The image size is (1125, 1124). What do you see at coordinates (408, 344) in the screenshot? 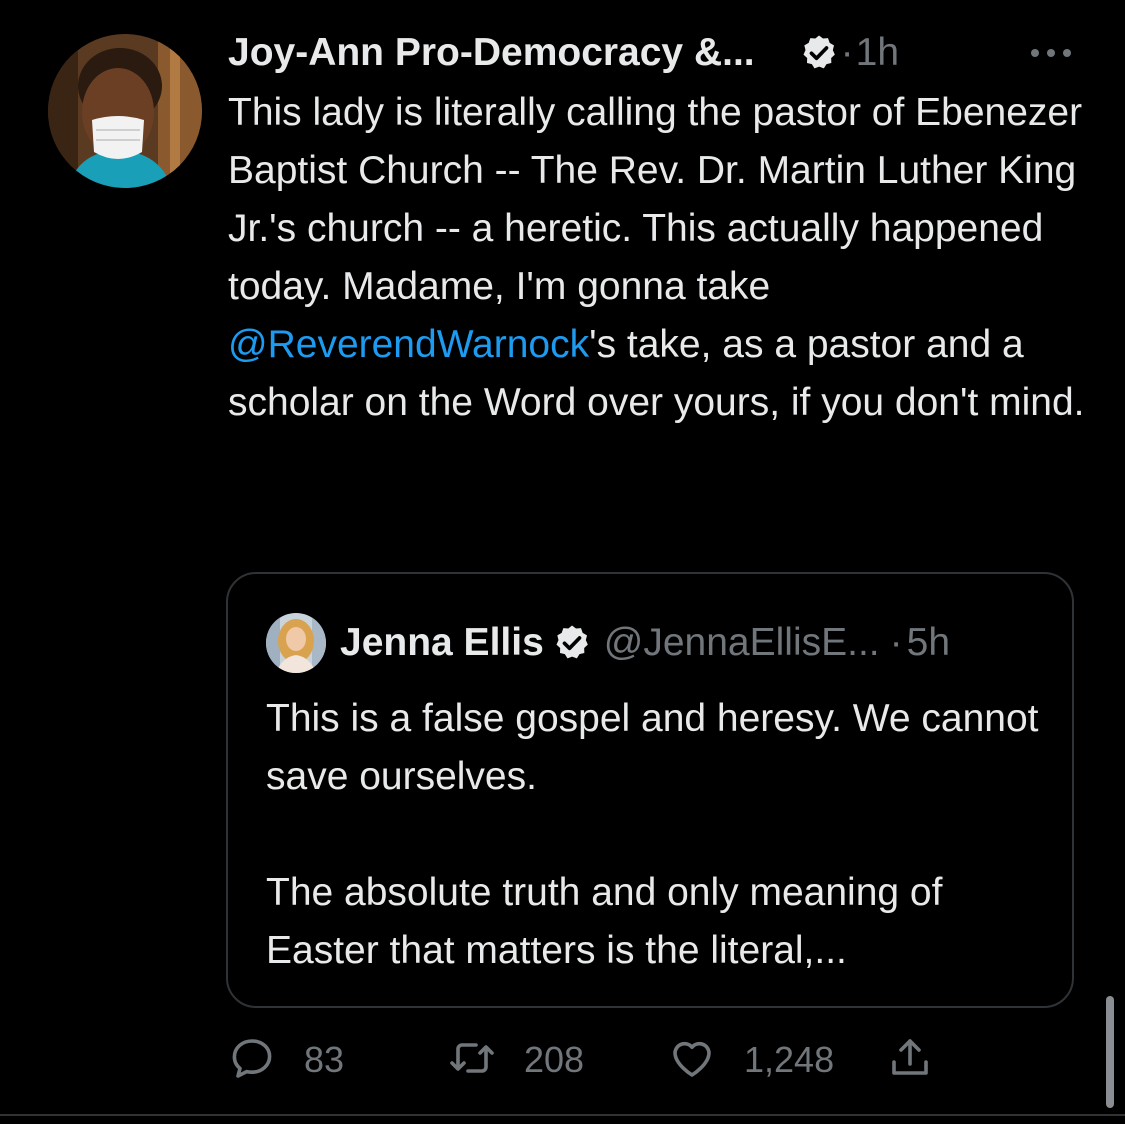
I see `mention-link: @ReverendWarnock` at bounding box center [408, 344].